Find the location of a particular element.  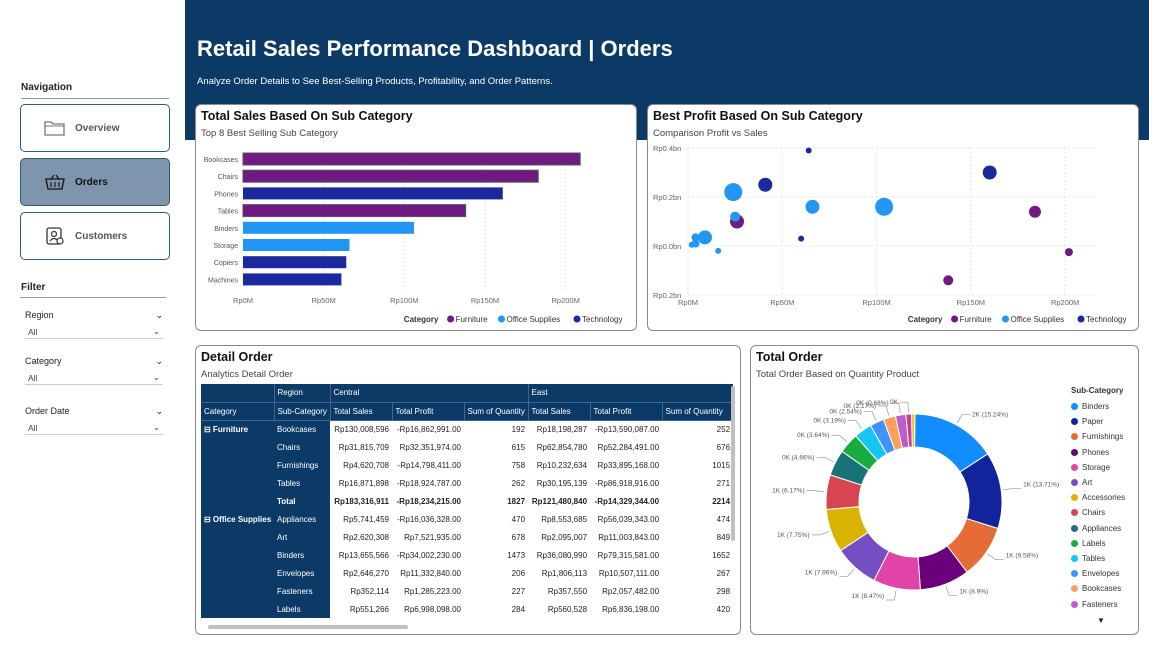

sales-legend-marker-office-supplies is located at coordinates (501, 319).